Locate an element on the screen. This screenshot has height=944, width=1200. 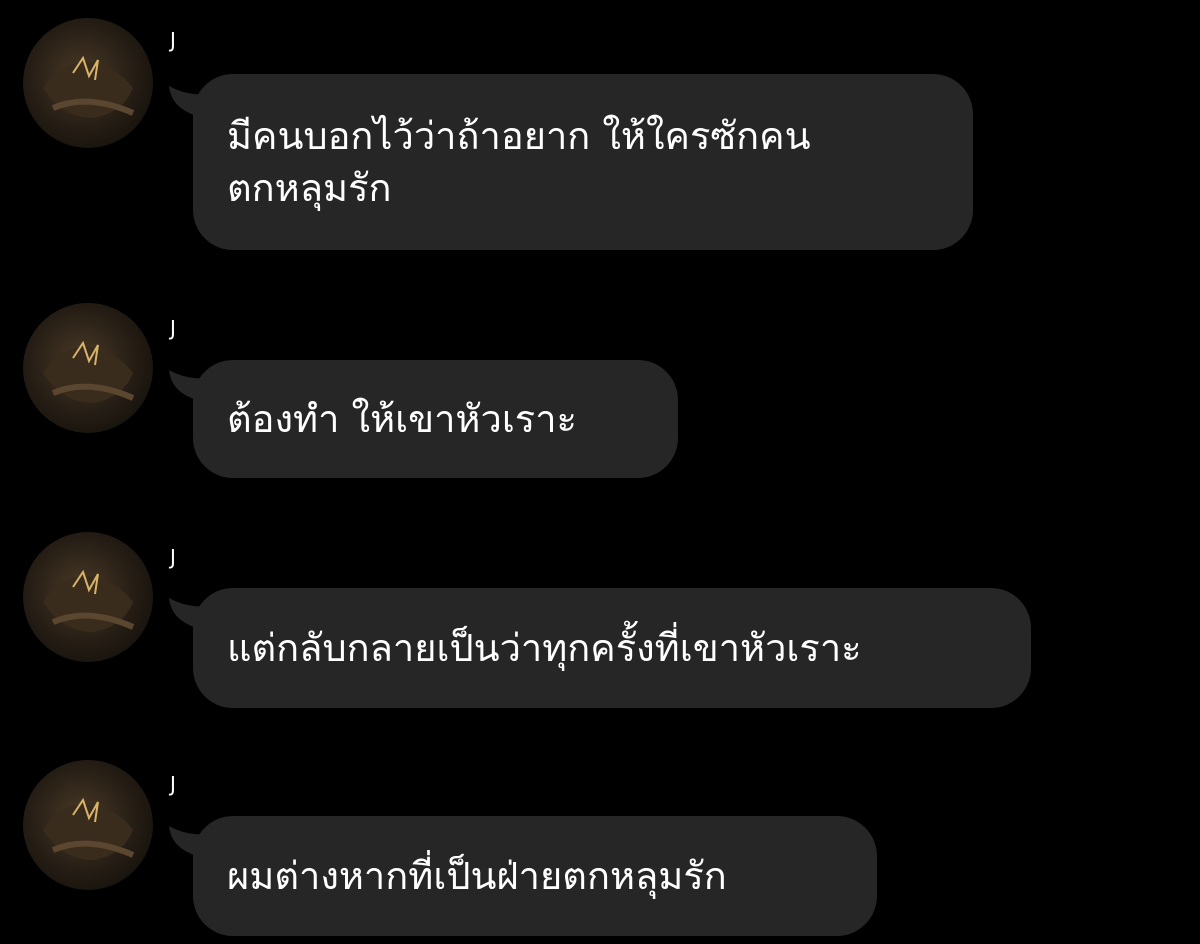
message-bubble: ต้องทำ ให้เขาหัวเราะ is located at coordinates (435, 419).